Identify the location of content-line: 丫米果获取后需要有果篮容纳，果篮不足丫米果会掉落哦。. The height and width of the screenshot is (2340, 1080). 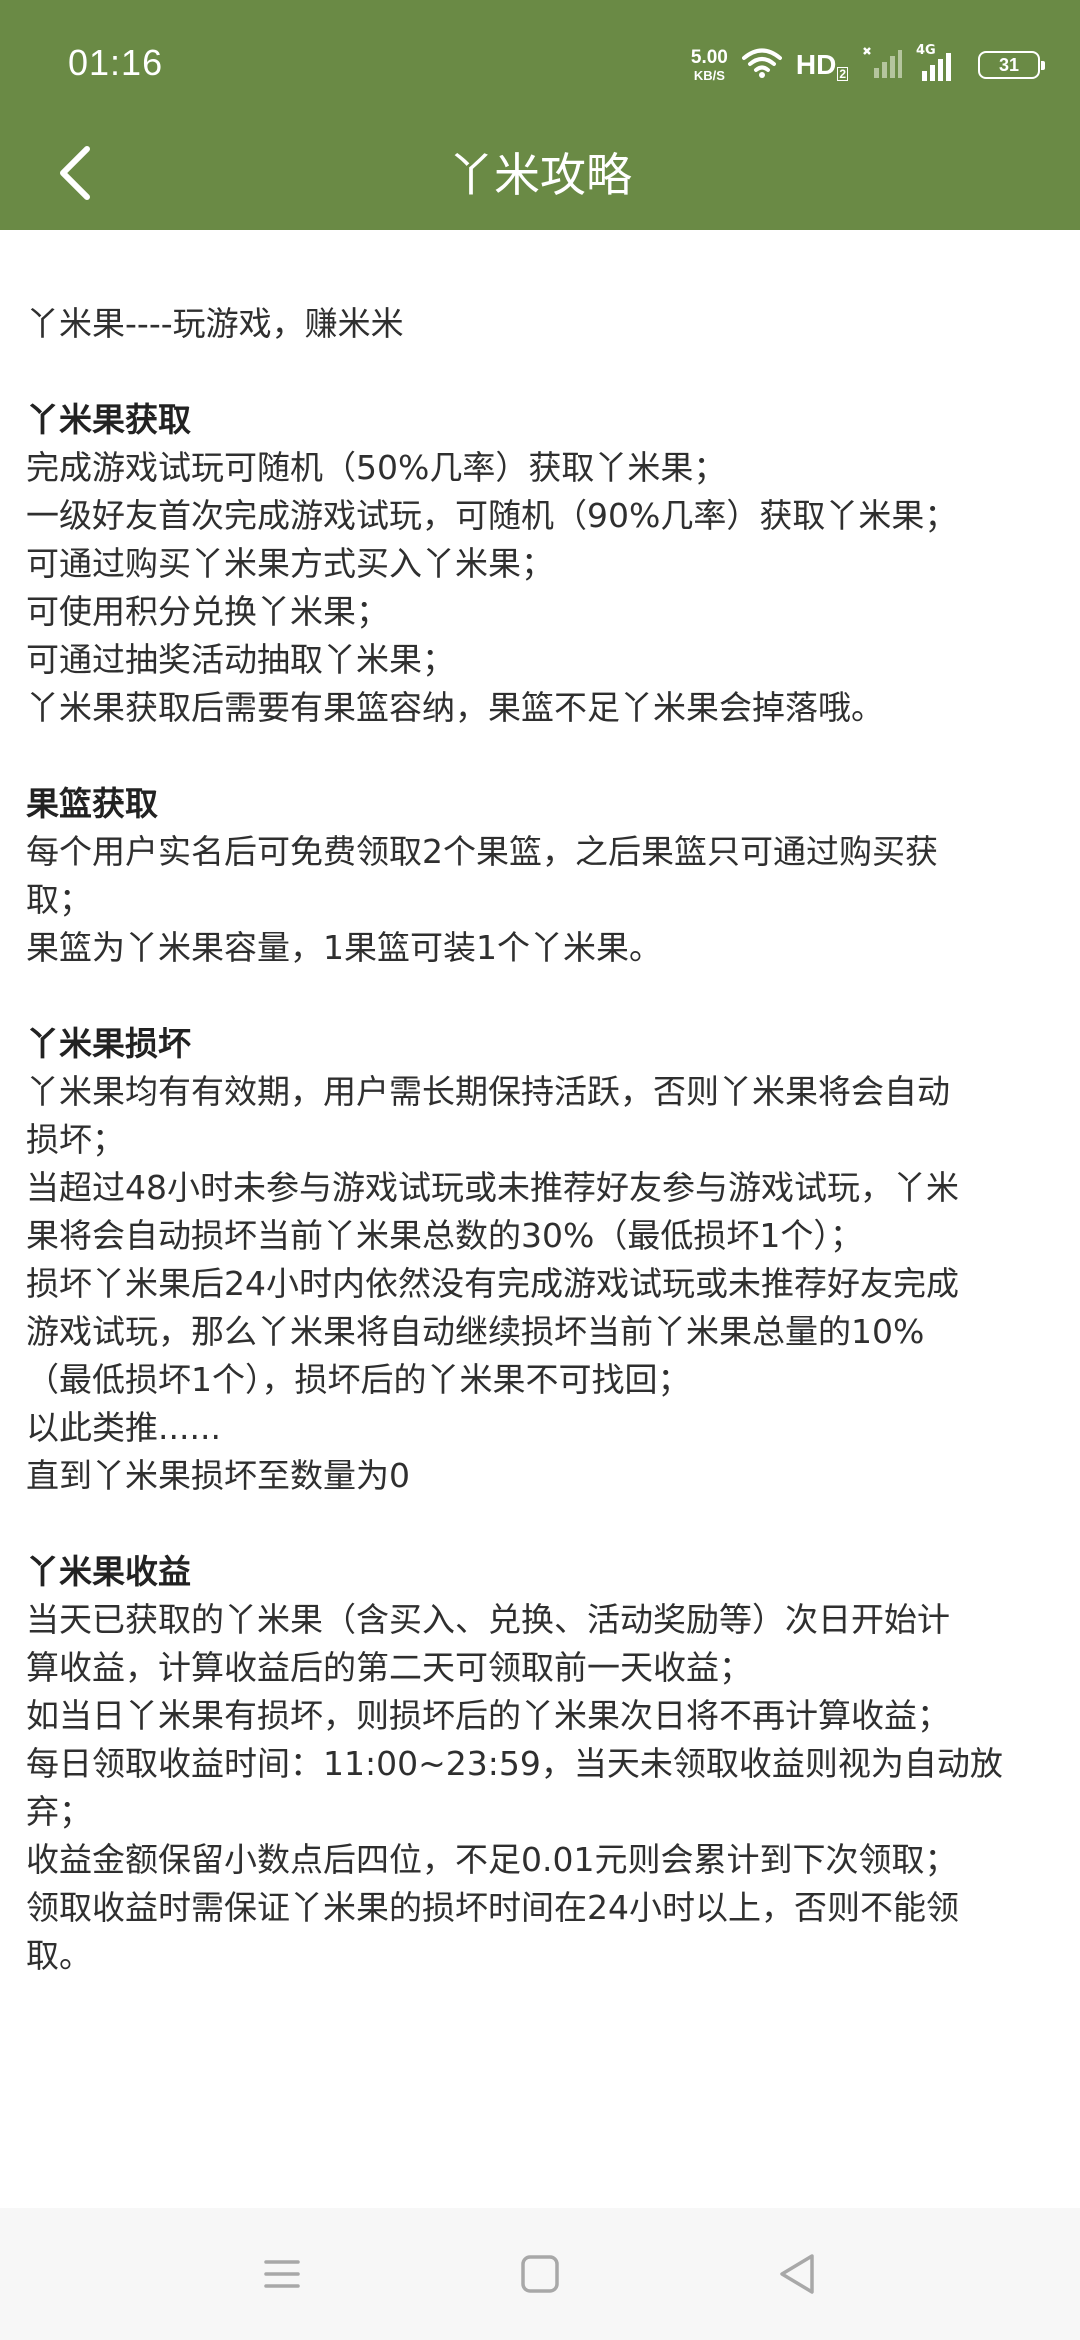
(455, 707).